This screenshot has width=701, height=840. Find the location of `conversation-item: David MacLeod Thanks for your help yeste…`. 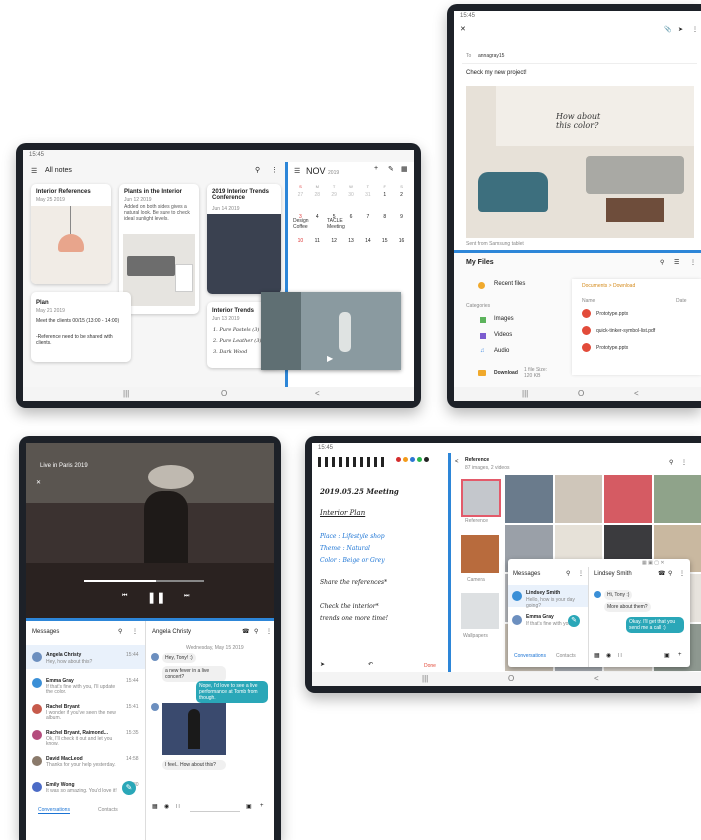

conversation-item: David MacLeod Thanks for your help yeste… is located at coordinates (85, 761).